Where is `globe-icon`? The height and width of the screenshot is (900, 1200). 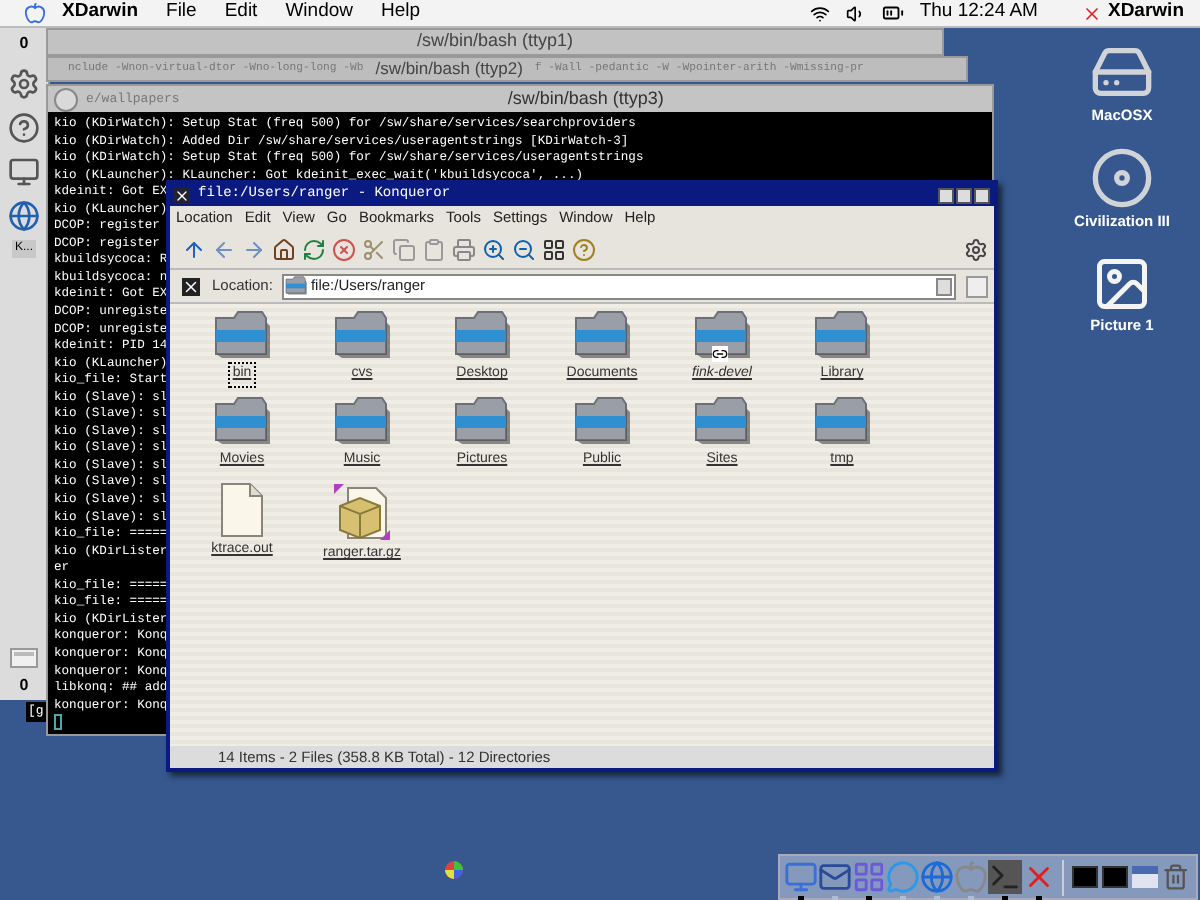
globe-icon is located at coordinates (24, 216).